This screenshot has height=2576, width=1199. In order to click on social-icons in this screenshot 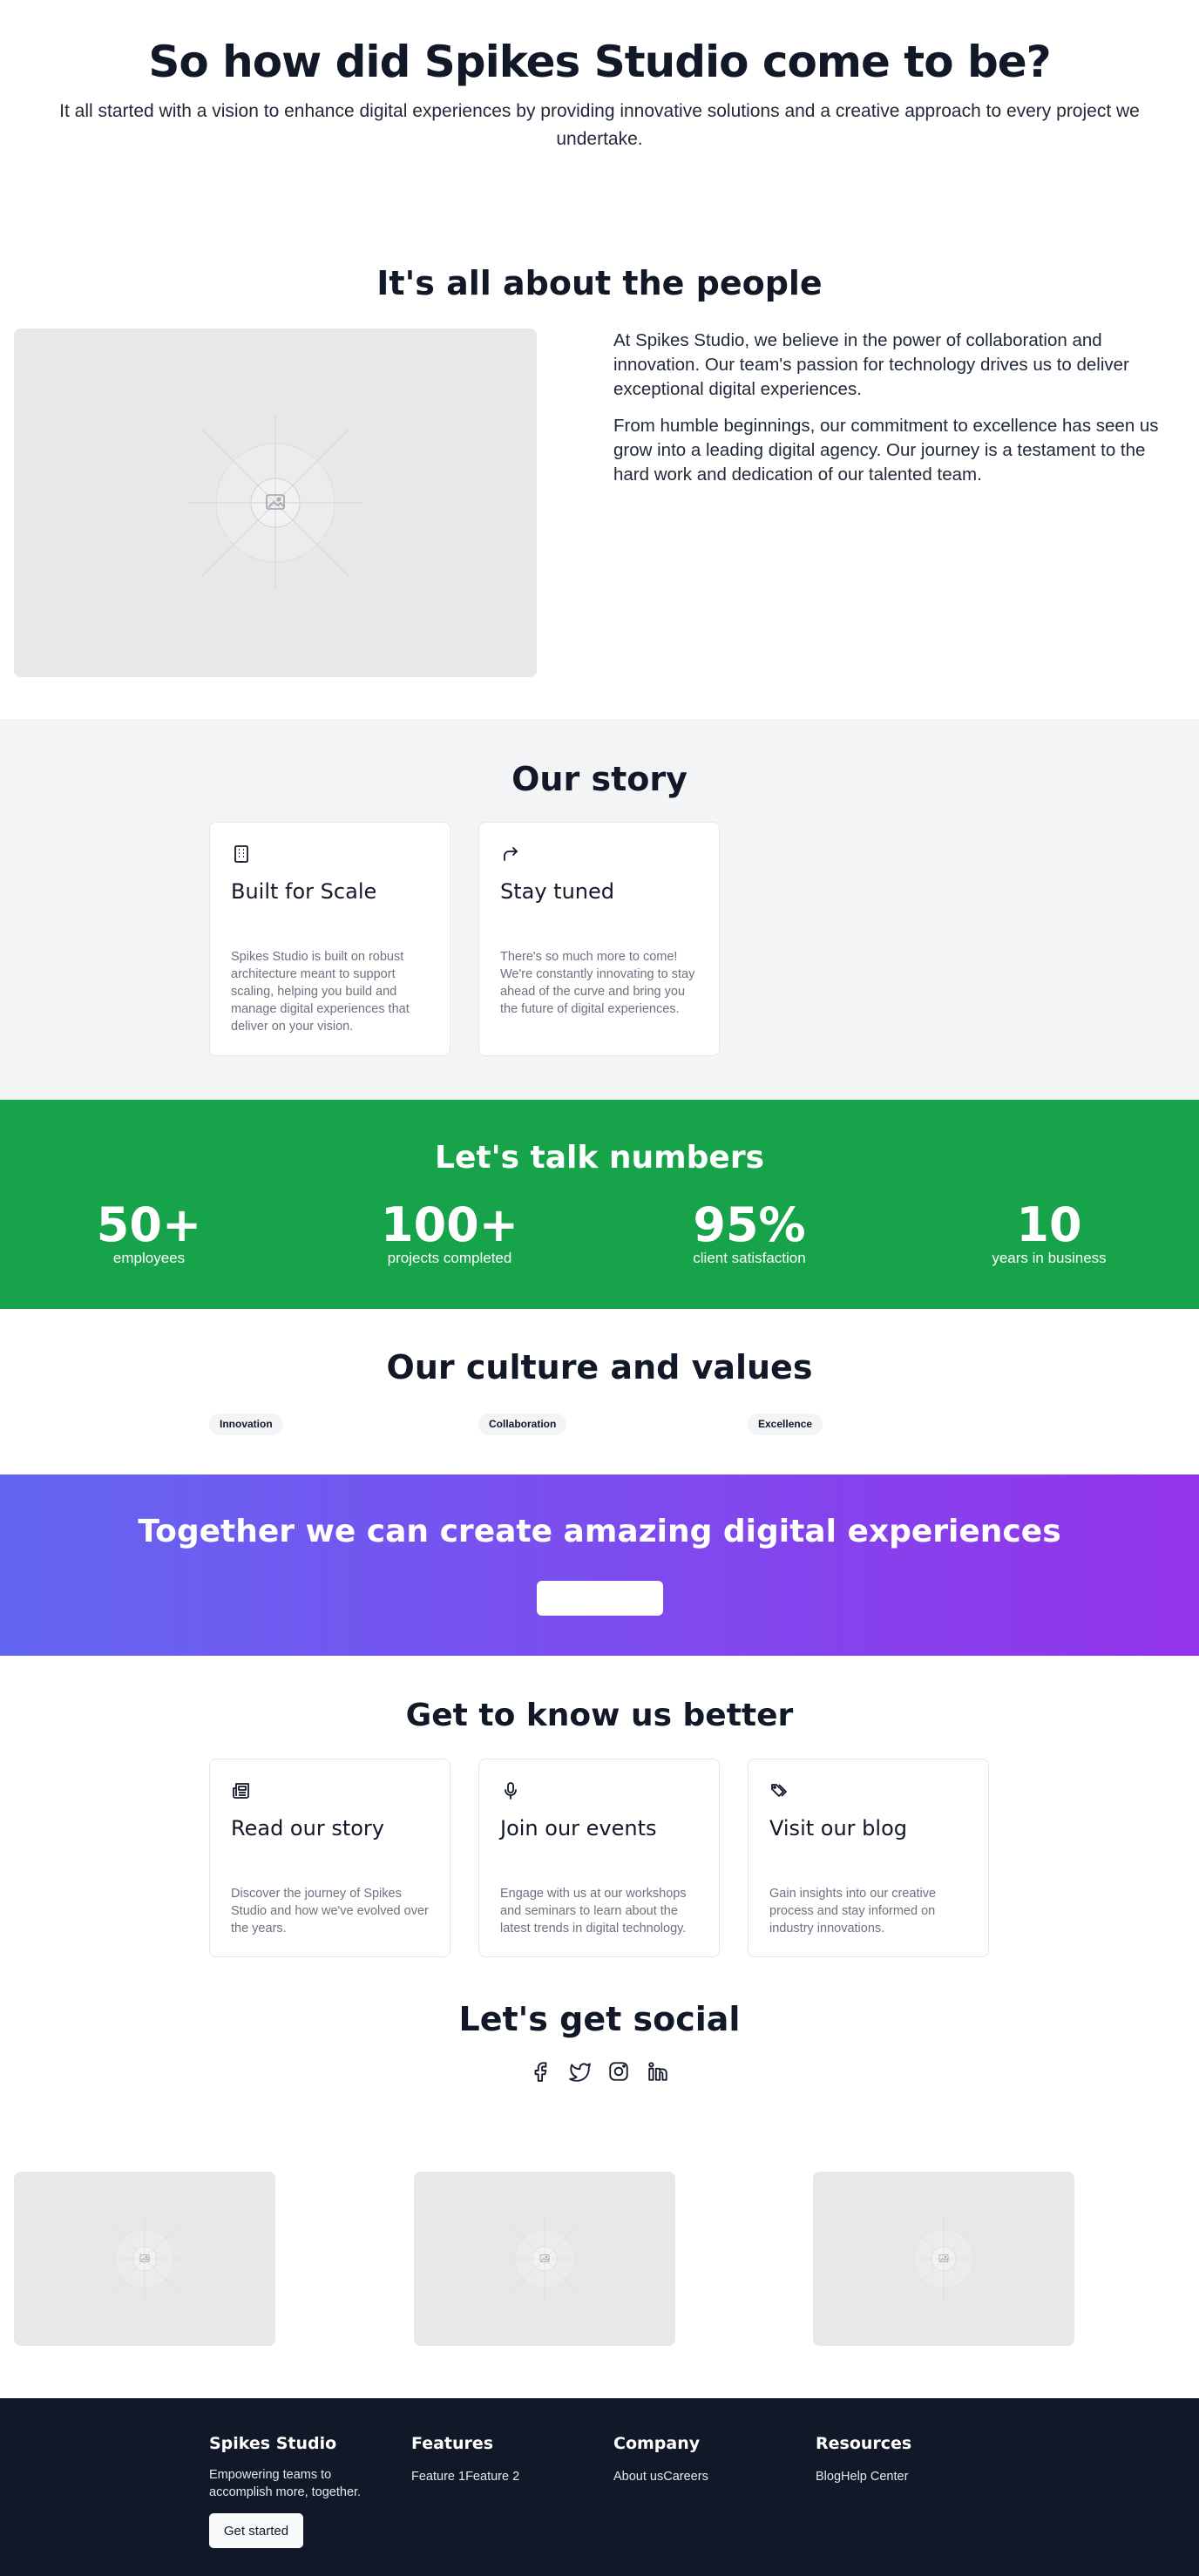, I will do `click(599, 2072)`.